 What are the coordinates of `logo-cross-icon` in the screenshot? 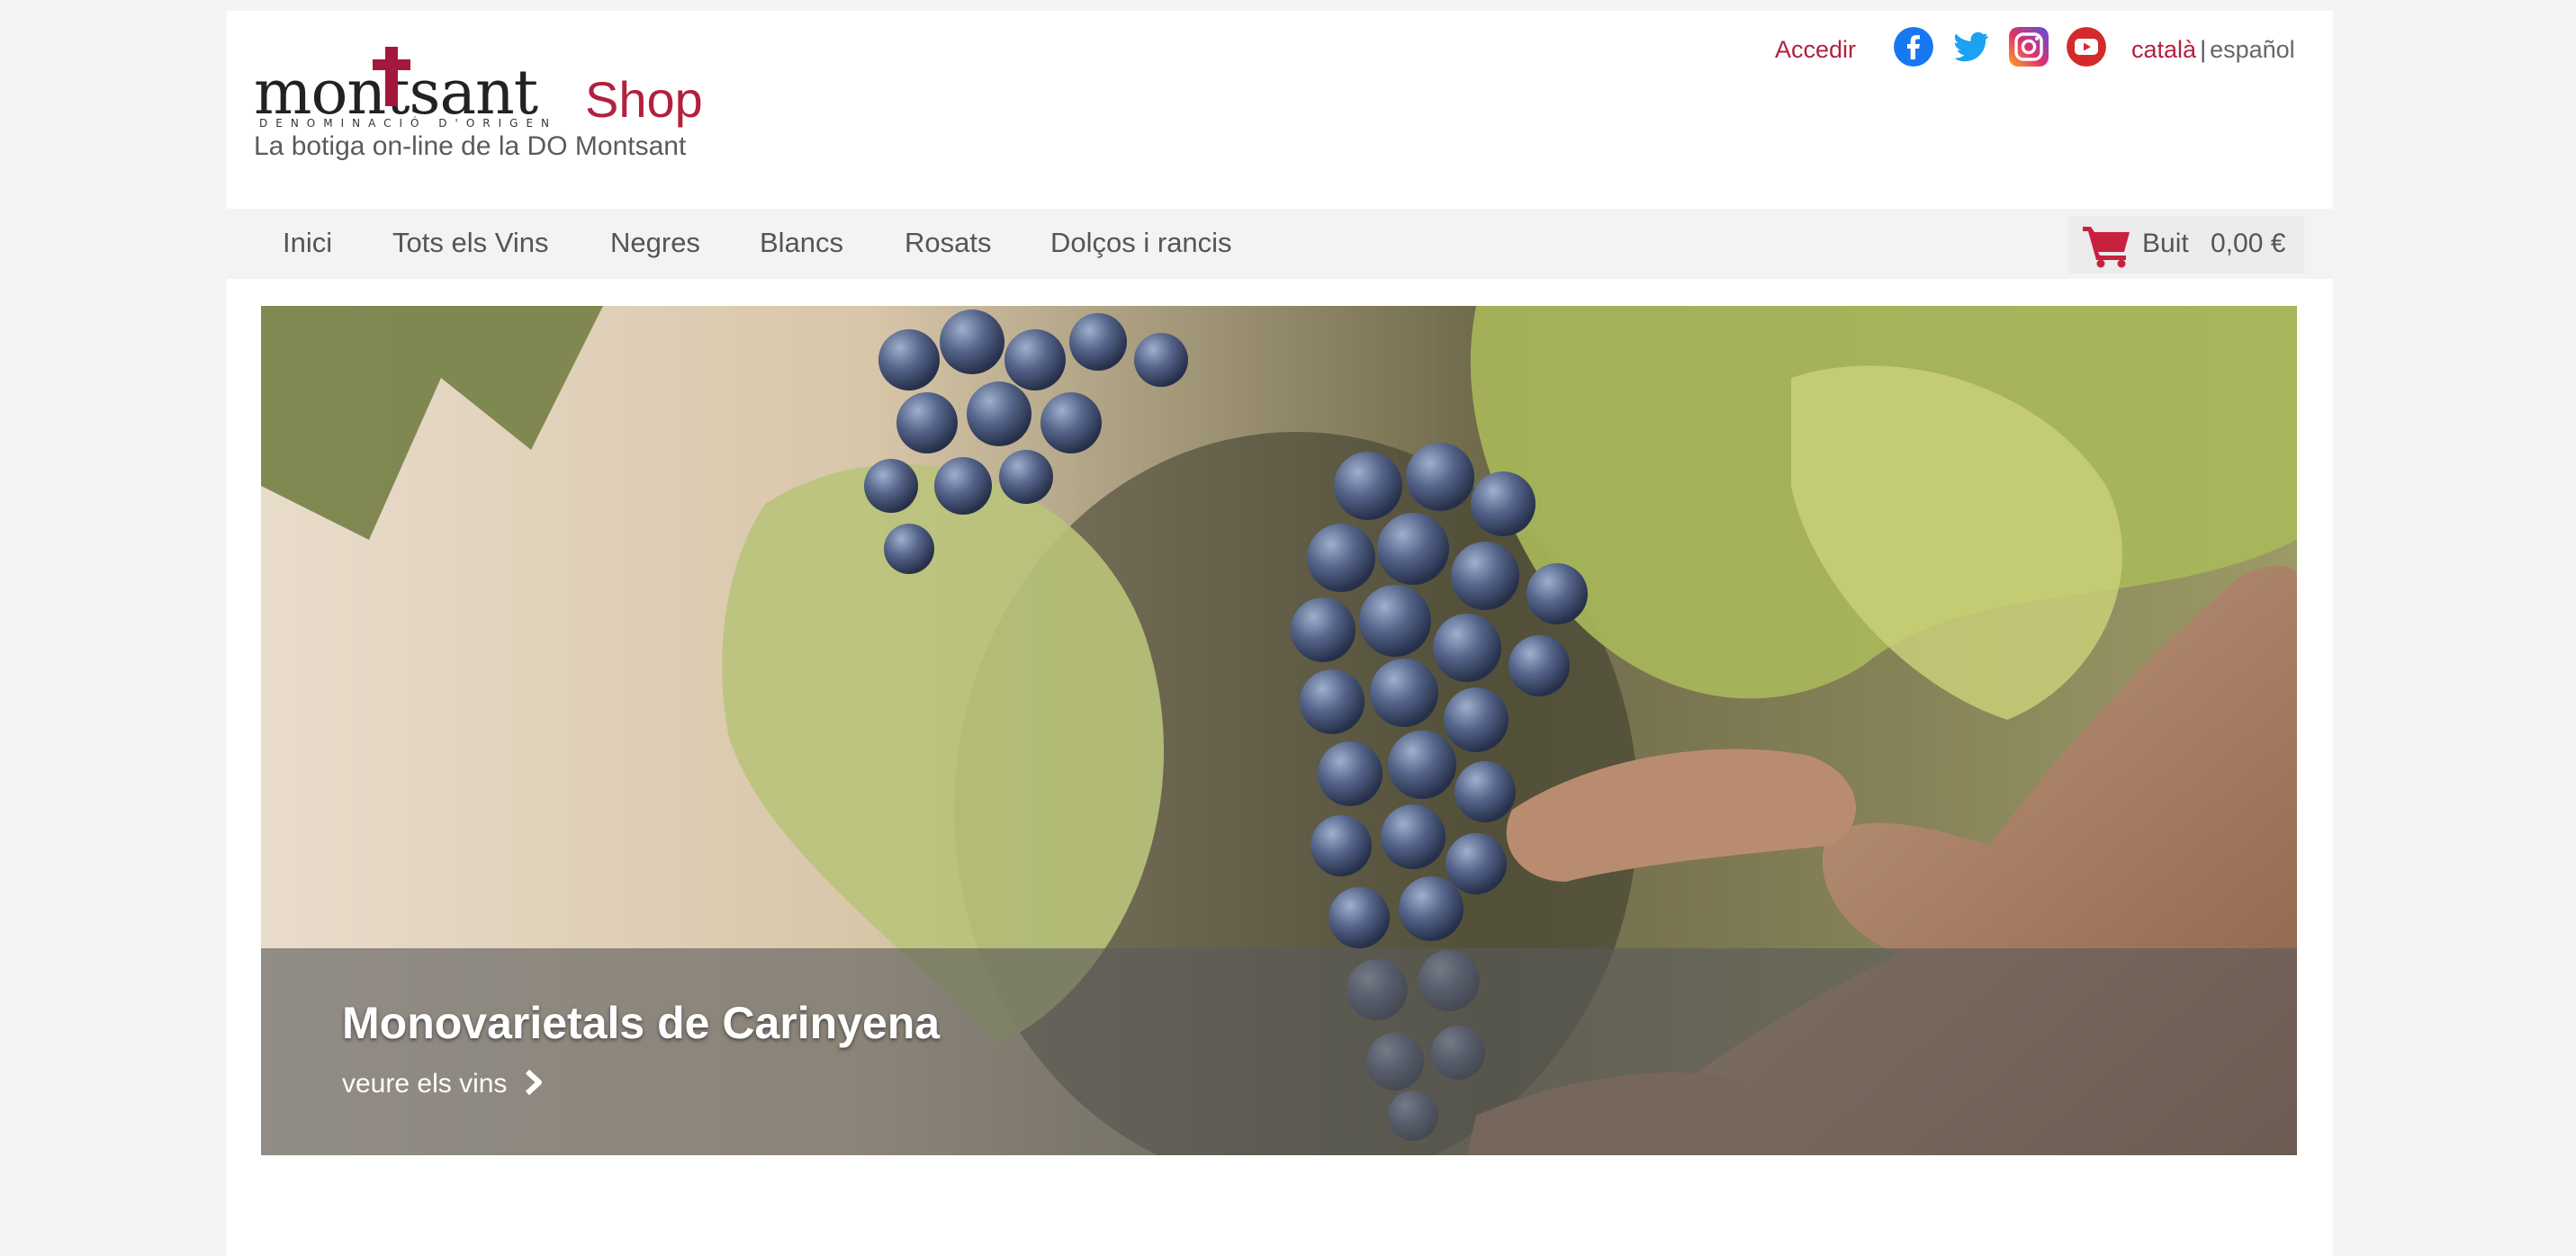 It's located at (391, 76).